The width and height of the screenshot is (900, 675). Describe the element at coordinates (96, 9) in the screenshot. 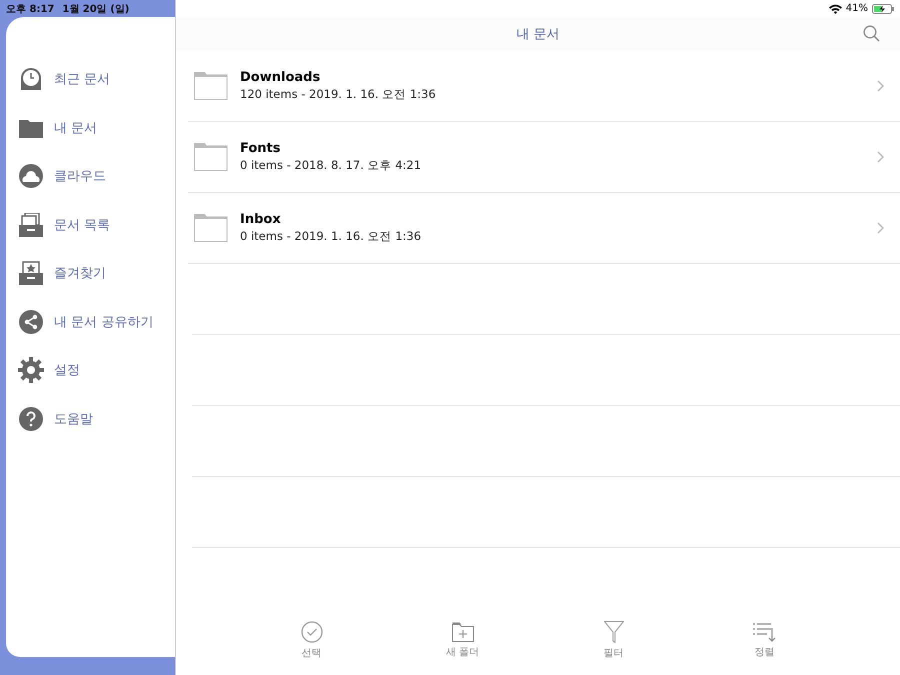

I see `status-date: 1월 20일 (일)` at that location.